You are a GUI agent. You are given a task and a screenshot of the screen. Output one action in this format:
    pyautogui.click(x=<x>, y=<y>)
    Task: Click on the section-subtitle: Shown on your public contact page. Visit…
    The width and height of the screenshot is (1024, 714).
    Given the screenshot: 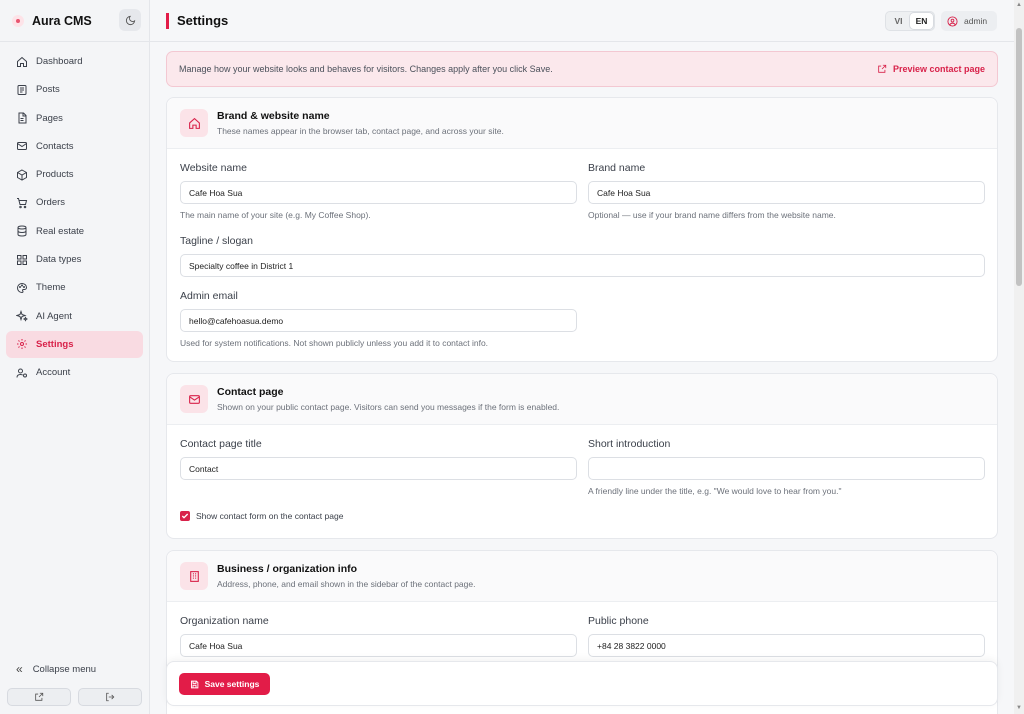 What is the action you would take?
    pyautogui.click(x=388, y=407)
    